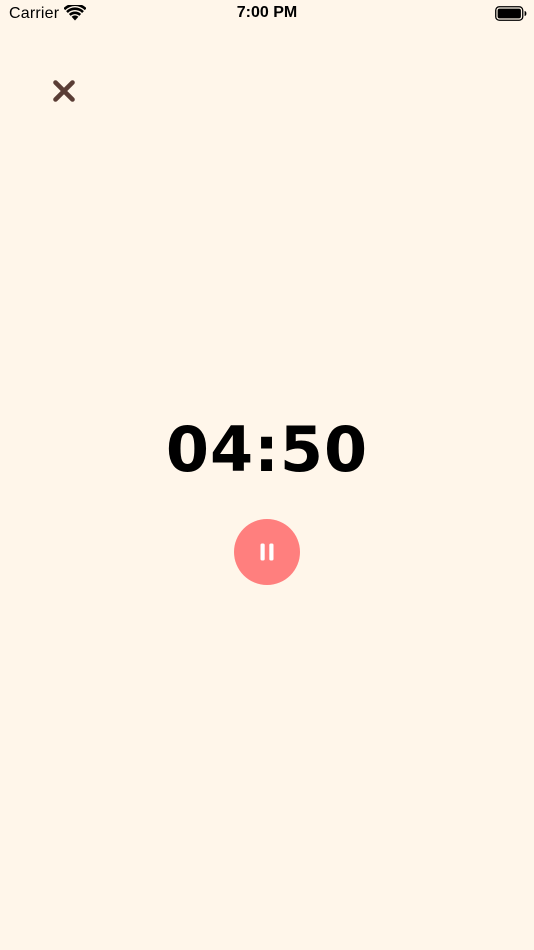  What do you see at coordinates (511, 13) in the screenshot?
I see `battery-full-icon` at bounding box center [511, 13].